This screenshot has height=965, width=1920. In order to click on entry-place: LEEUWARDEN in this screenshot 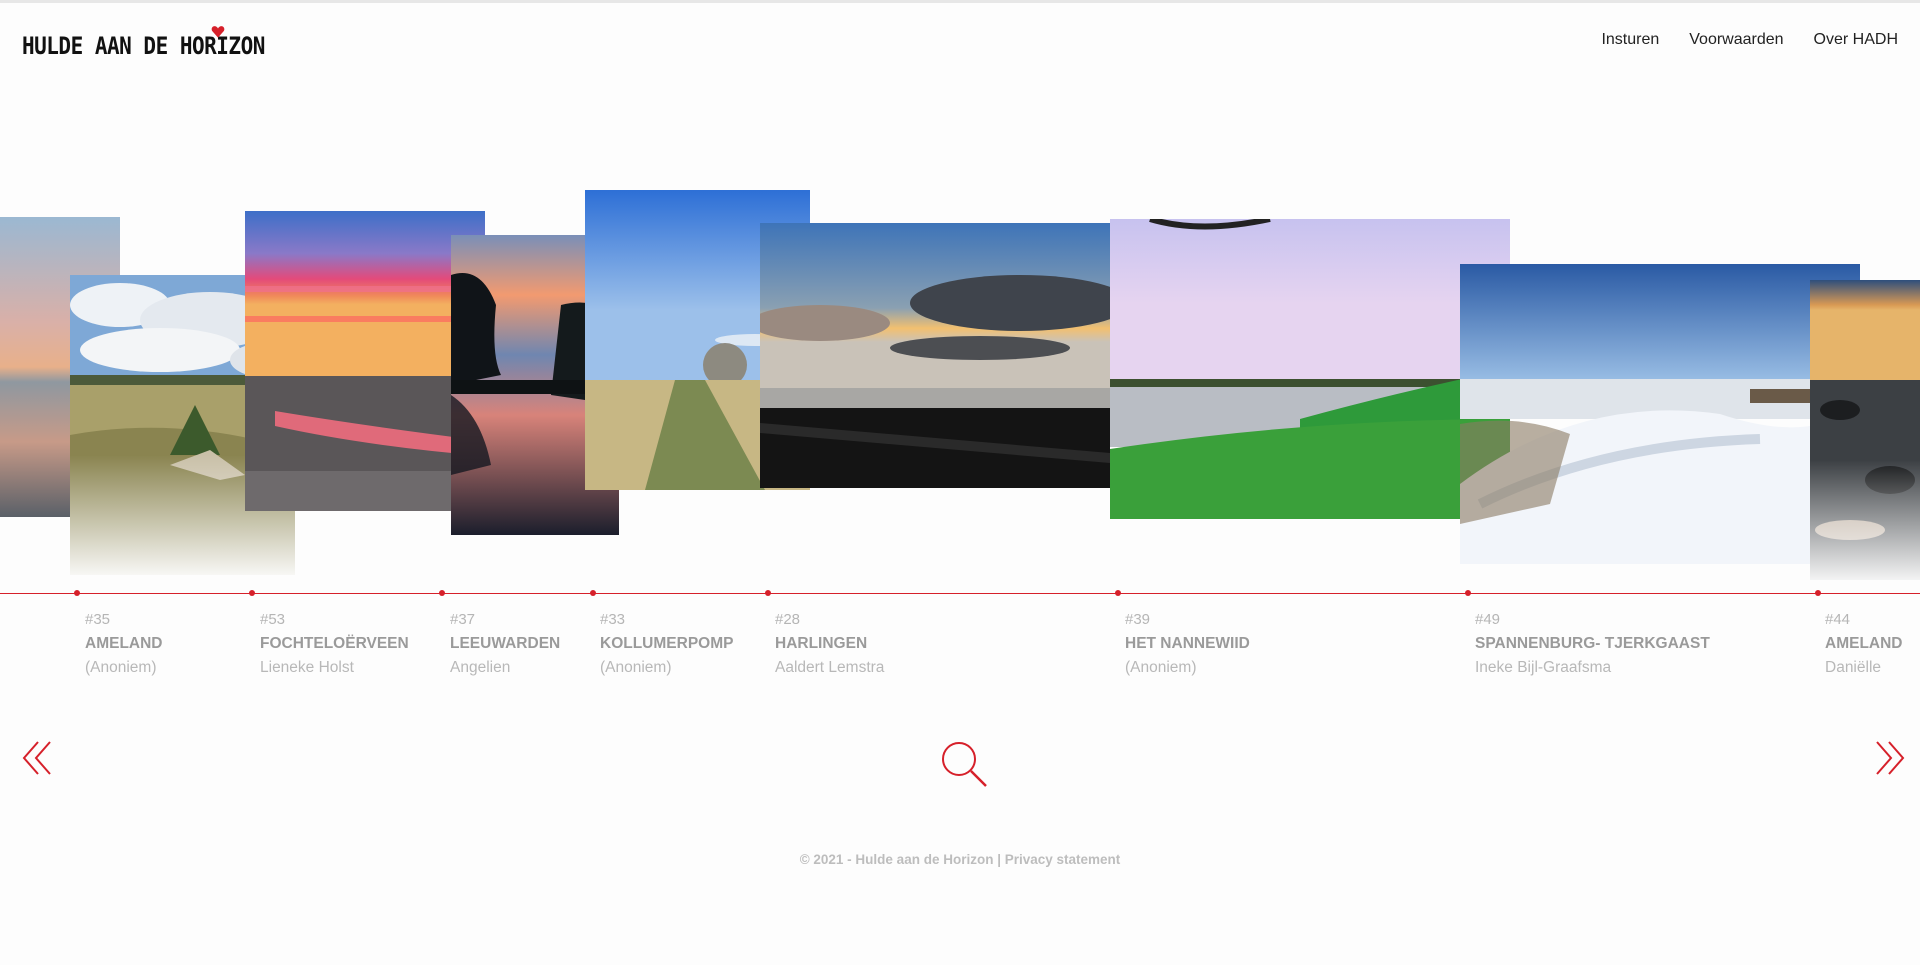, I will do `click(505, 643)`.